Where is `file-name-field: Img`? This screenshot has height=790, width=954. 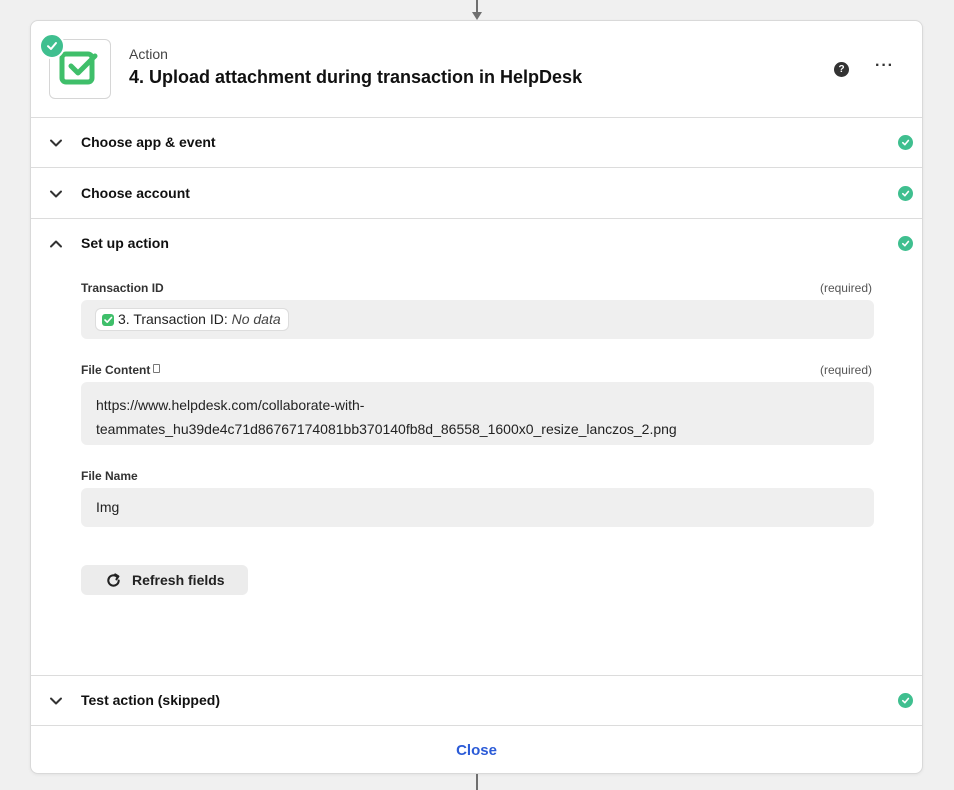 file-name-field: Img is located at coordinates (477, 507).